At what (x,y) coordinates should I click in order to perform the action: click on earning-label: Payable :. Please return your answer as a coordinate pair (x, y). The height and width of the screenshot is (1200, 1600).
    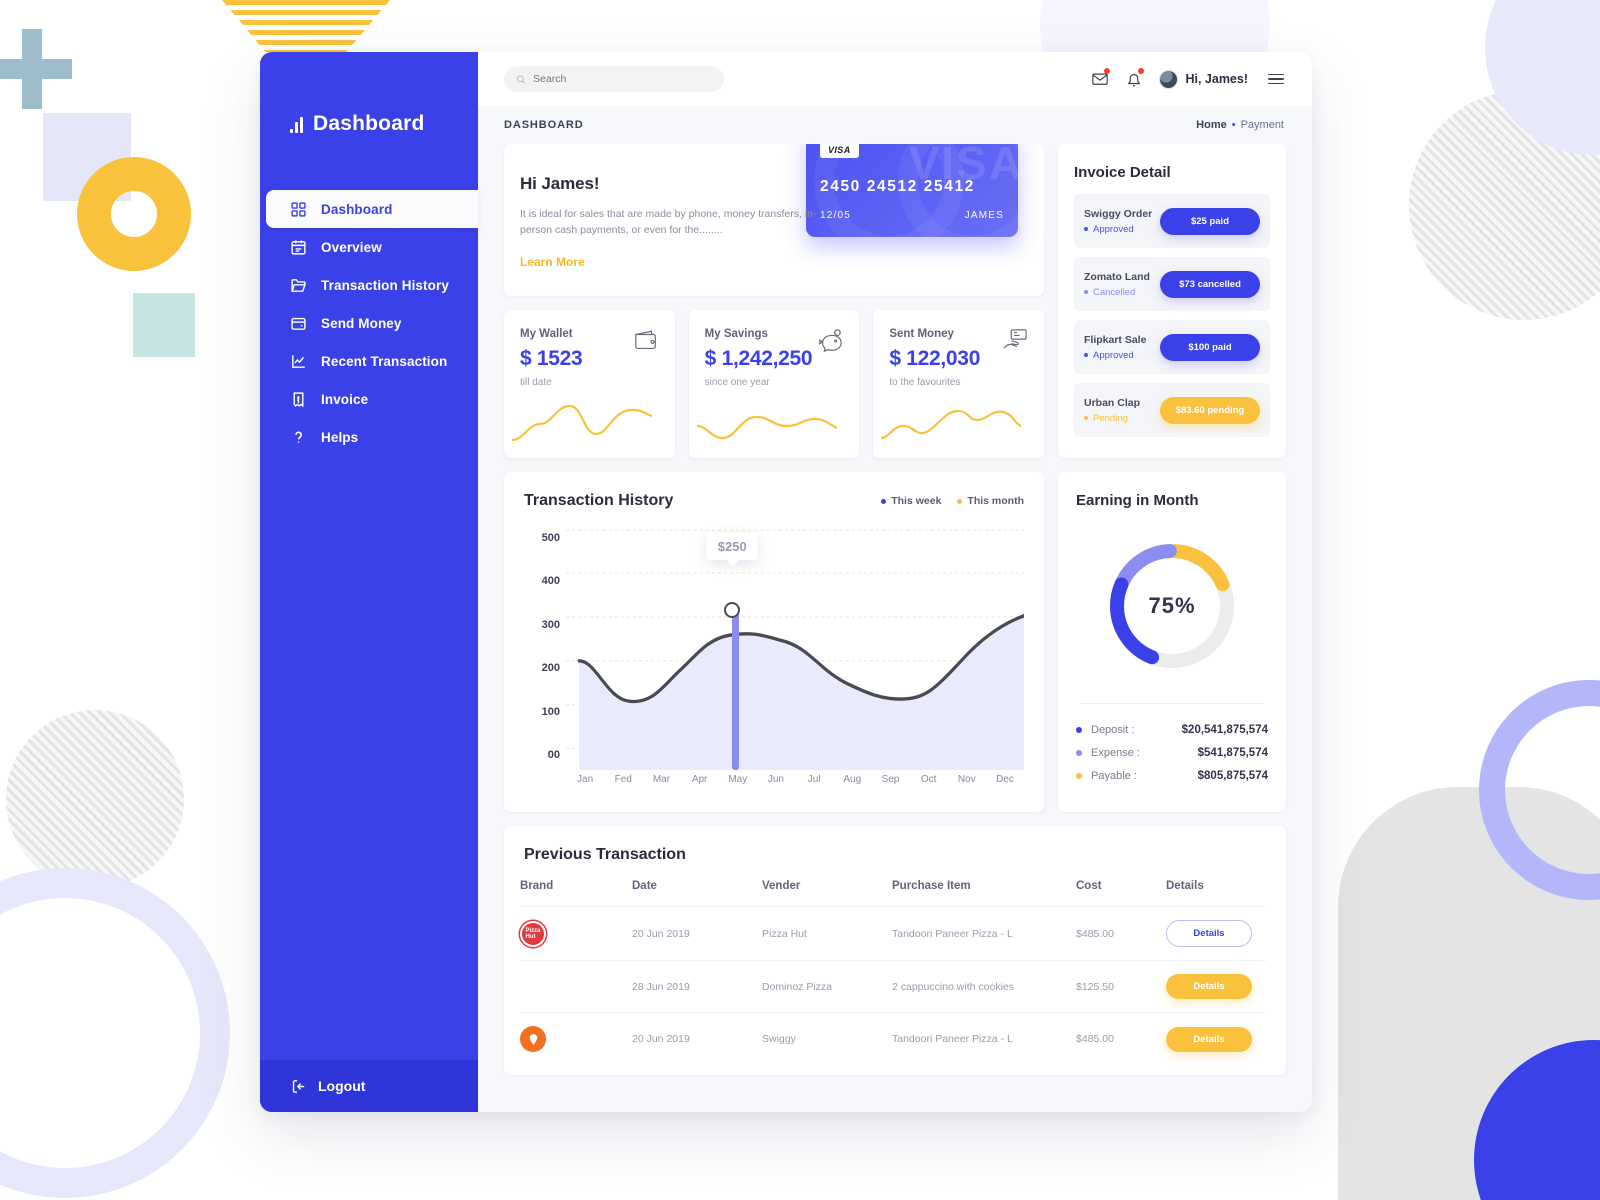
    Looking at the image, I should click on (1114, 775).